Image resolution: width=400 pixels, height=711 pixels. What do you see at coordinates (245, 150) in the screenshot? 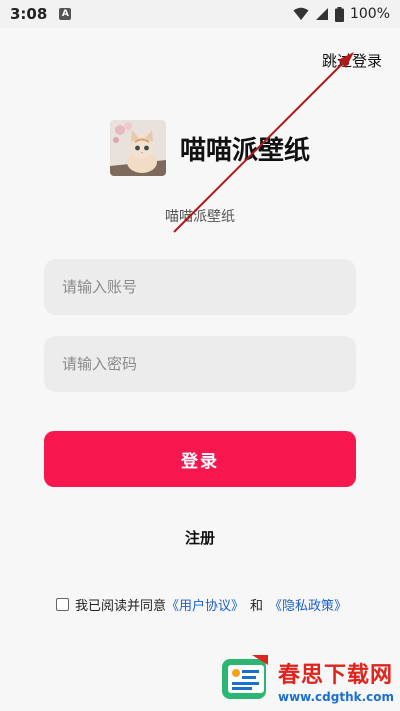
I see `app-title: 喵喵派壁纸` at bounding box center [245, 150].